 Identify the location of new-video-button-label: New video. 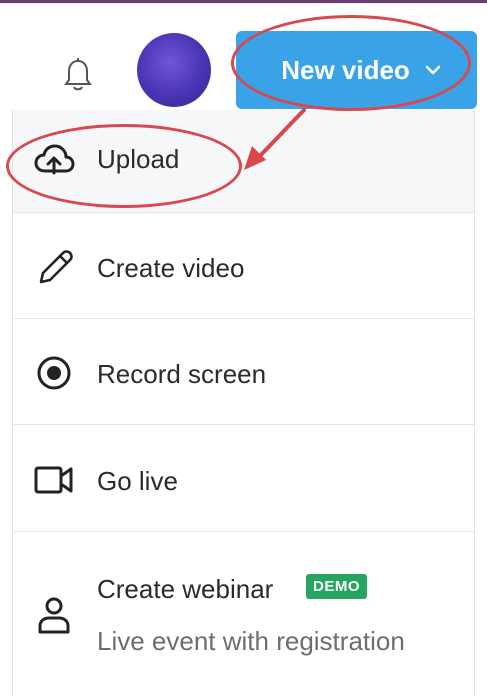
(345, 69).